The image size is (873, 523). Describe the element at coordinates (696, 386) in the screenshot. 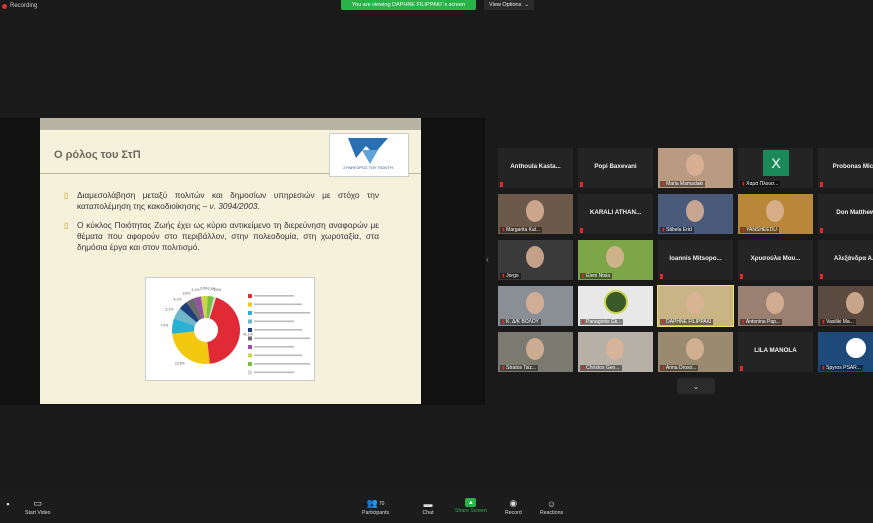

I see `gallery-next-page-button: ⌄` at that location.